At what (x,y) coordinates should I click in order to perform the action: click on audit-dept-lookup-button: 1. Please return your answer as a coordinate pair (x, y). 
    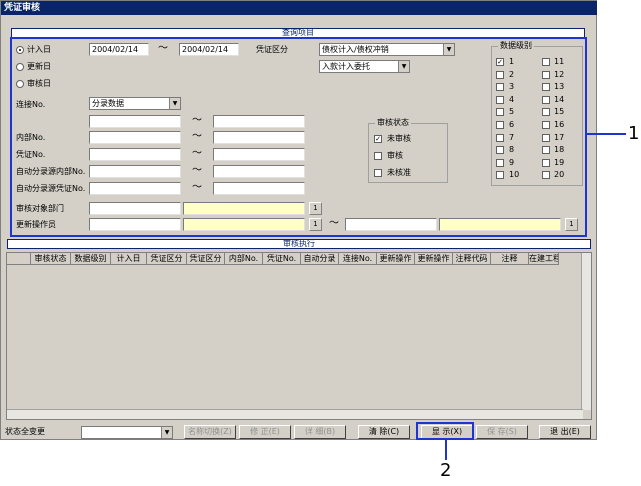
    Looking at the image, I should click on (315, 208).